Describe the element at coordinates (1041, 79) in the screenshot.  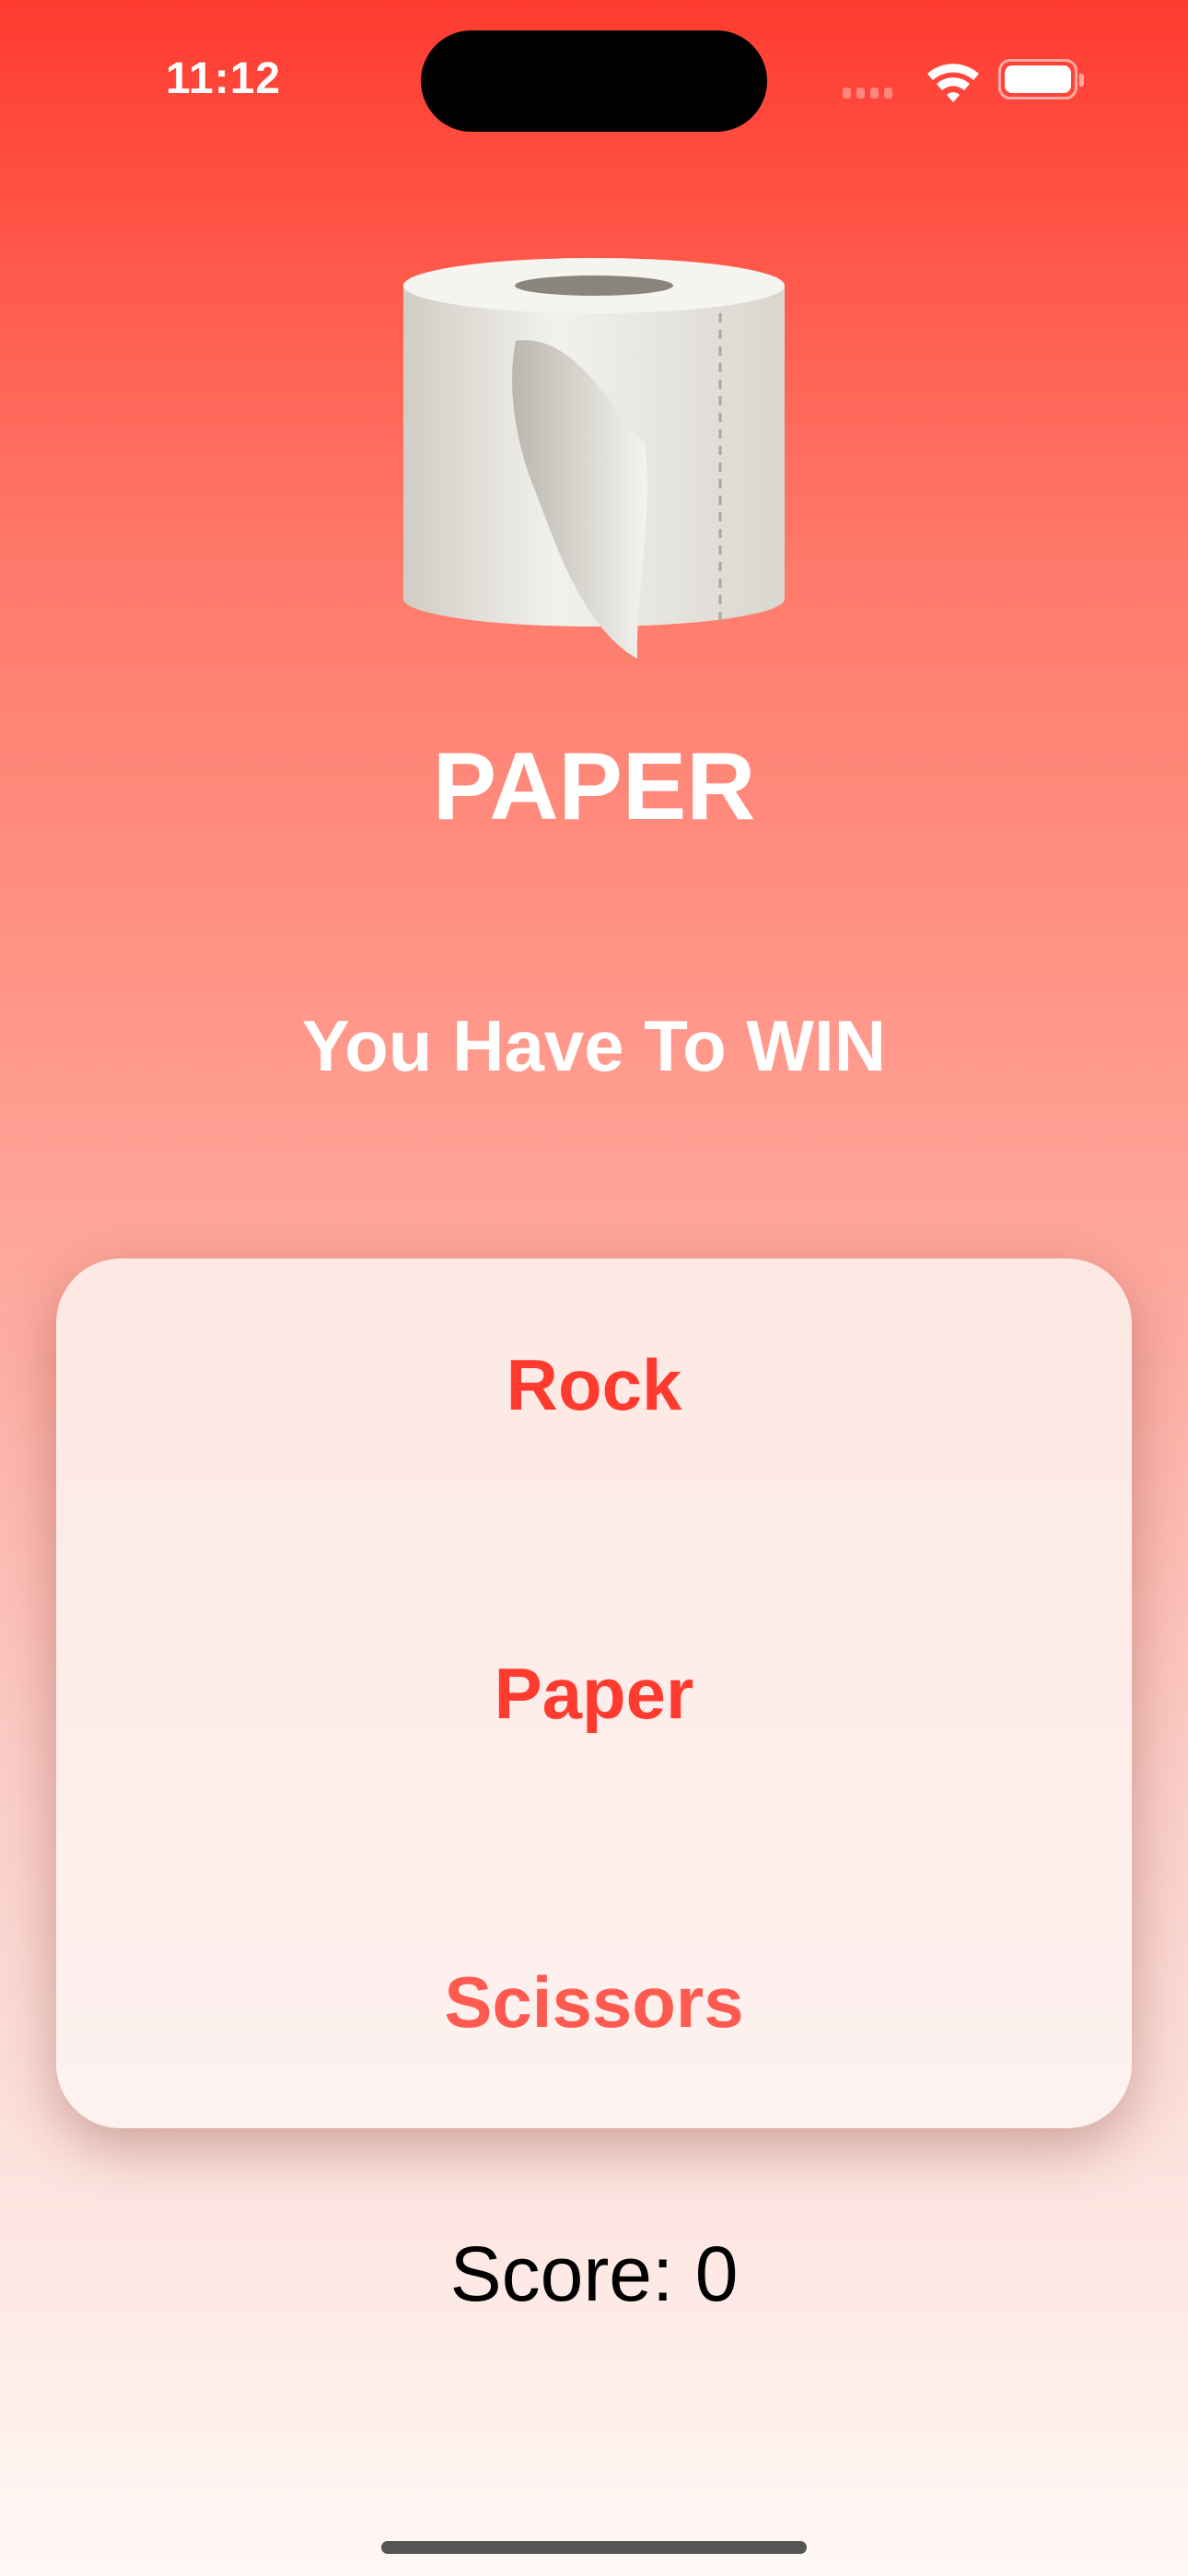
I see `battery-icon` at that location.